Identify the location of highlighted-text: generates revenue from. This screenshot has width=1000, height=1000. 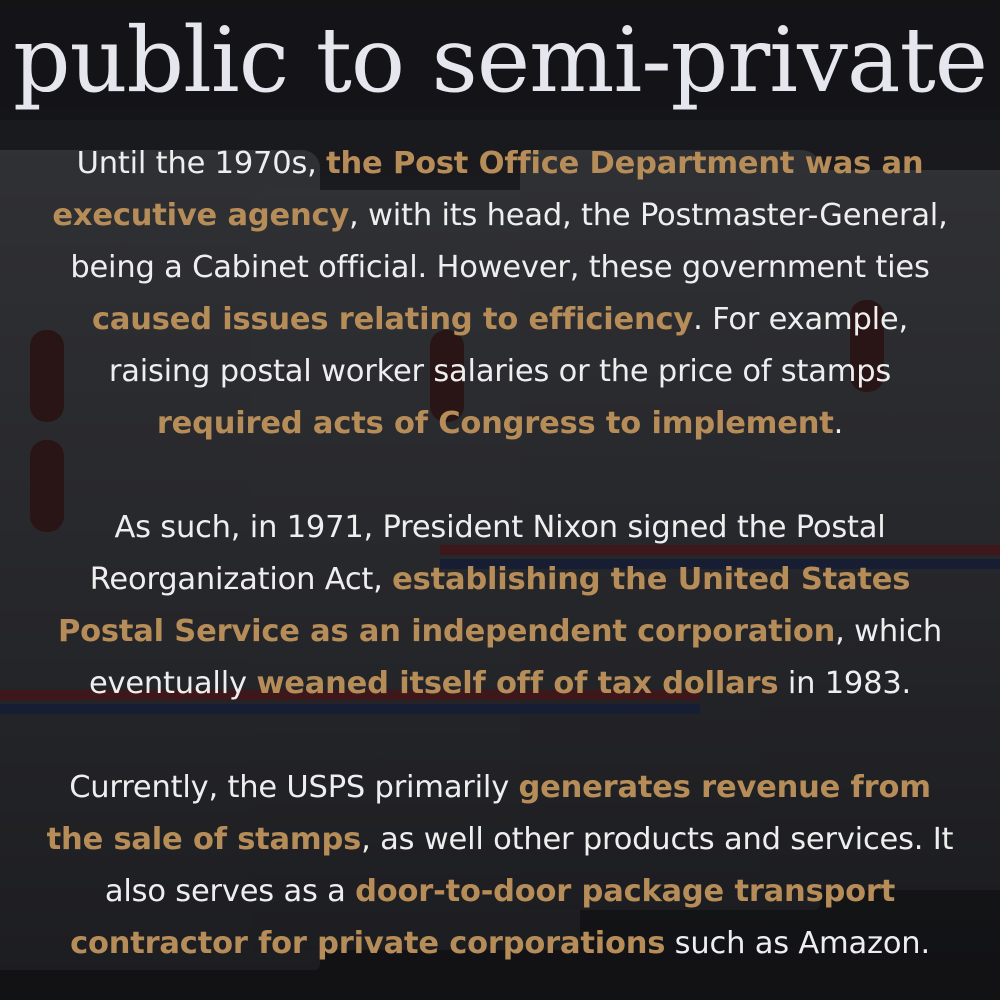
(724, 787).